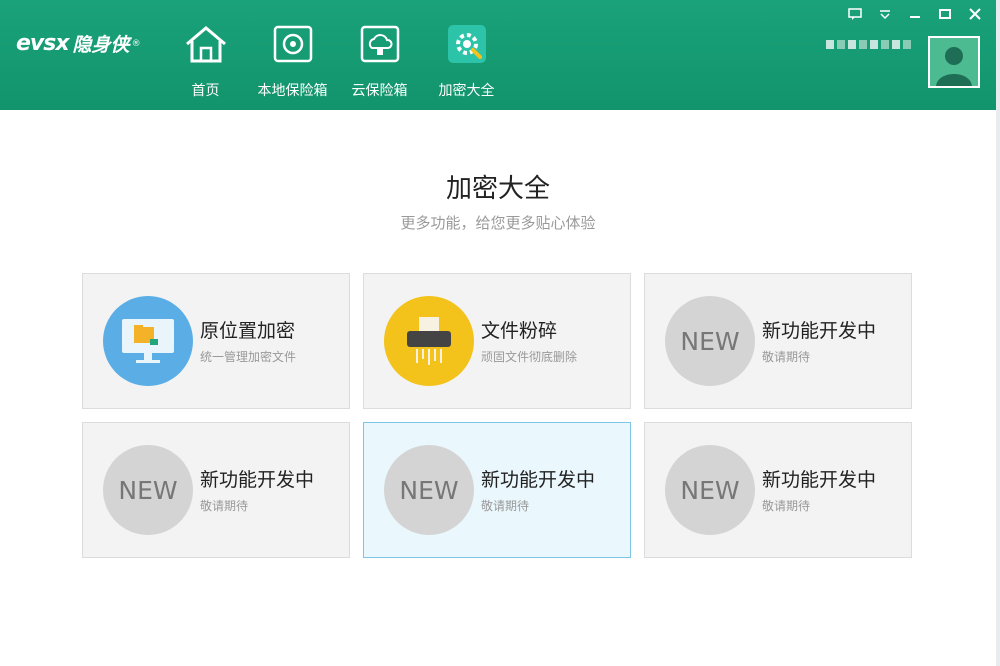 The width and height of the screenshot is (1000, 666). I want to click on minimize-icon, so click(915, 14).